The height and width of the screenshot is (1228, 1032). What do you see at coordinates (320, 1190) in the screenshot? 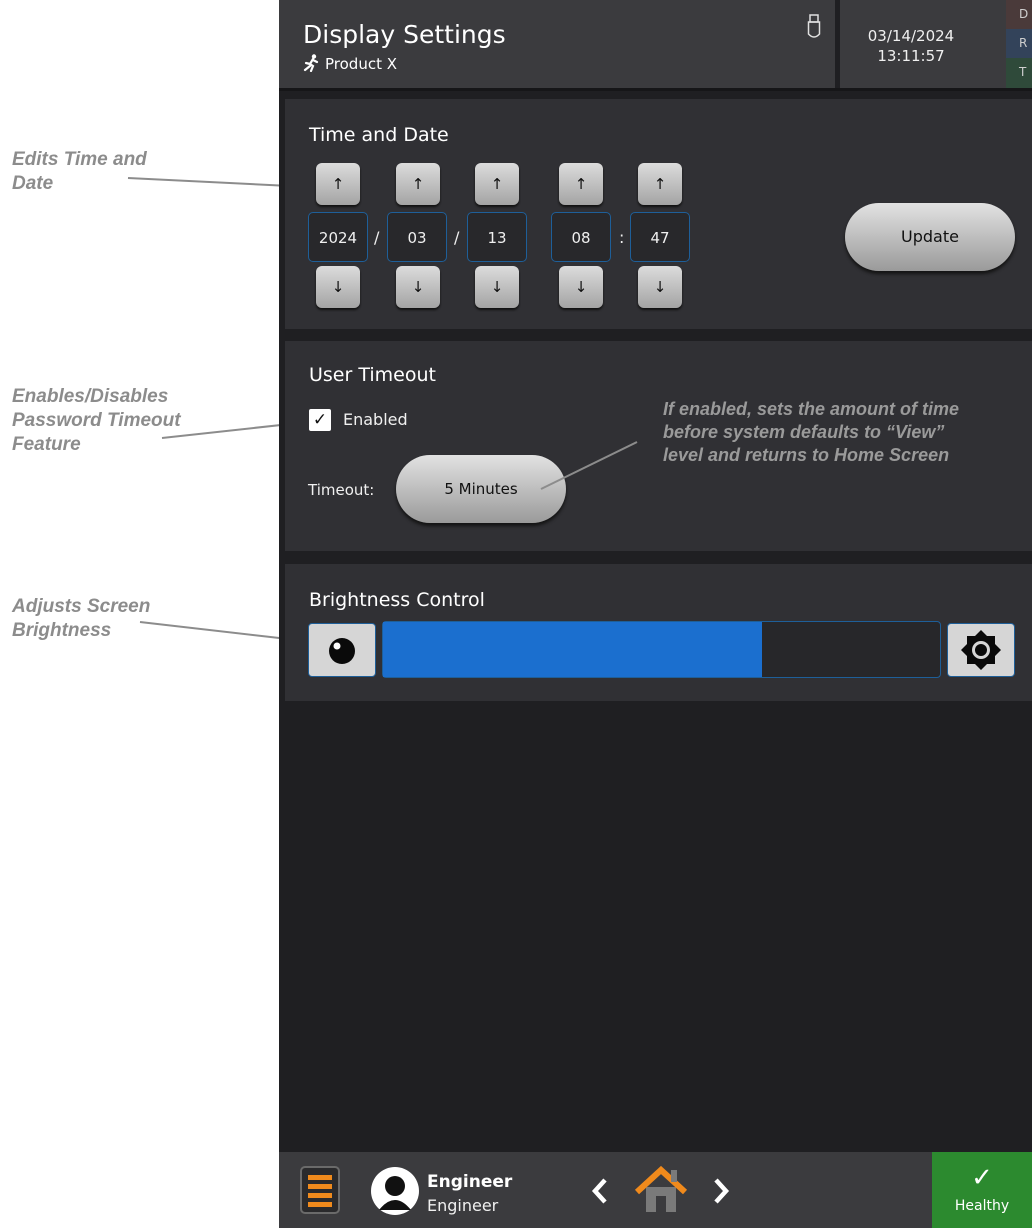
I see `menu-icon` at bounding box center [320, 1190].